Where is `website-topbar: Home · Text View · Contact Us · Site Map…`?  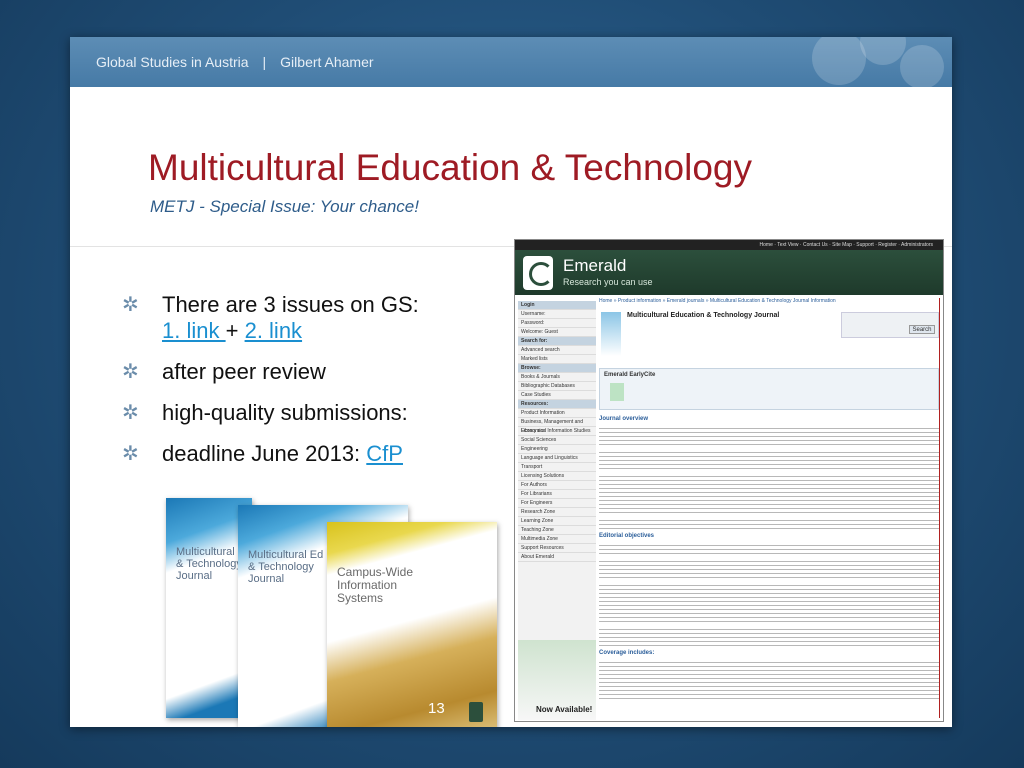 website-topbar: Home · Text View · Contact Us · Site Map… is located at coordinates (729, 245).